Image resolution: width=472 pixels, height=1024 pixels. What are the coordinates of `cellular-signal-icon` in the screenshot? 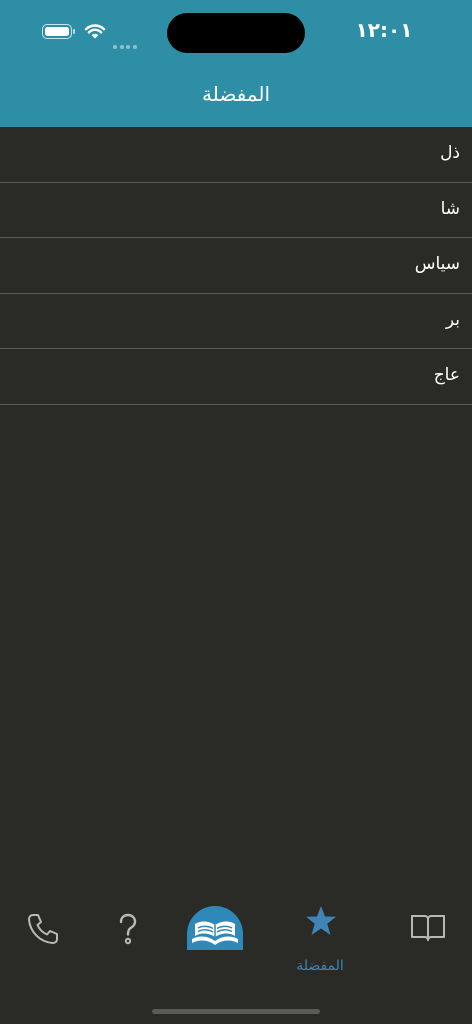 It's located at (126, 41).